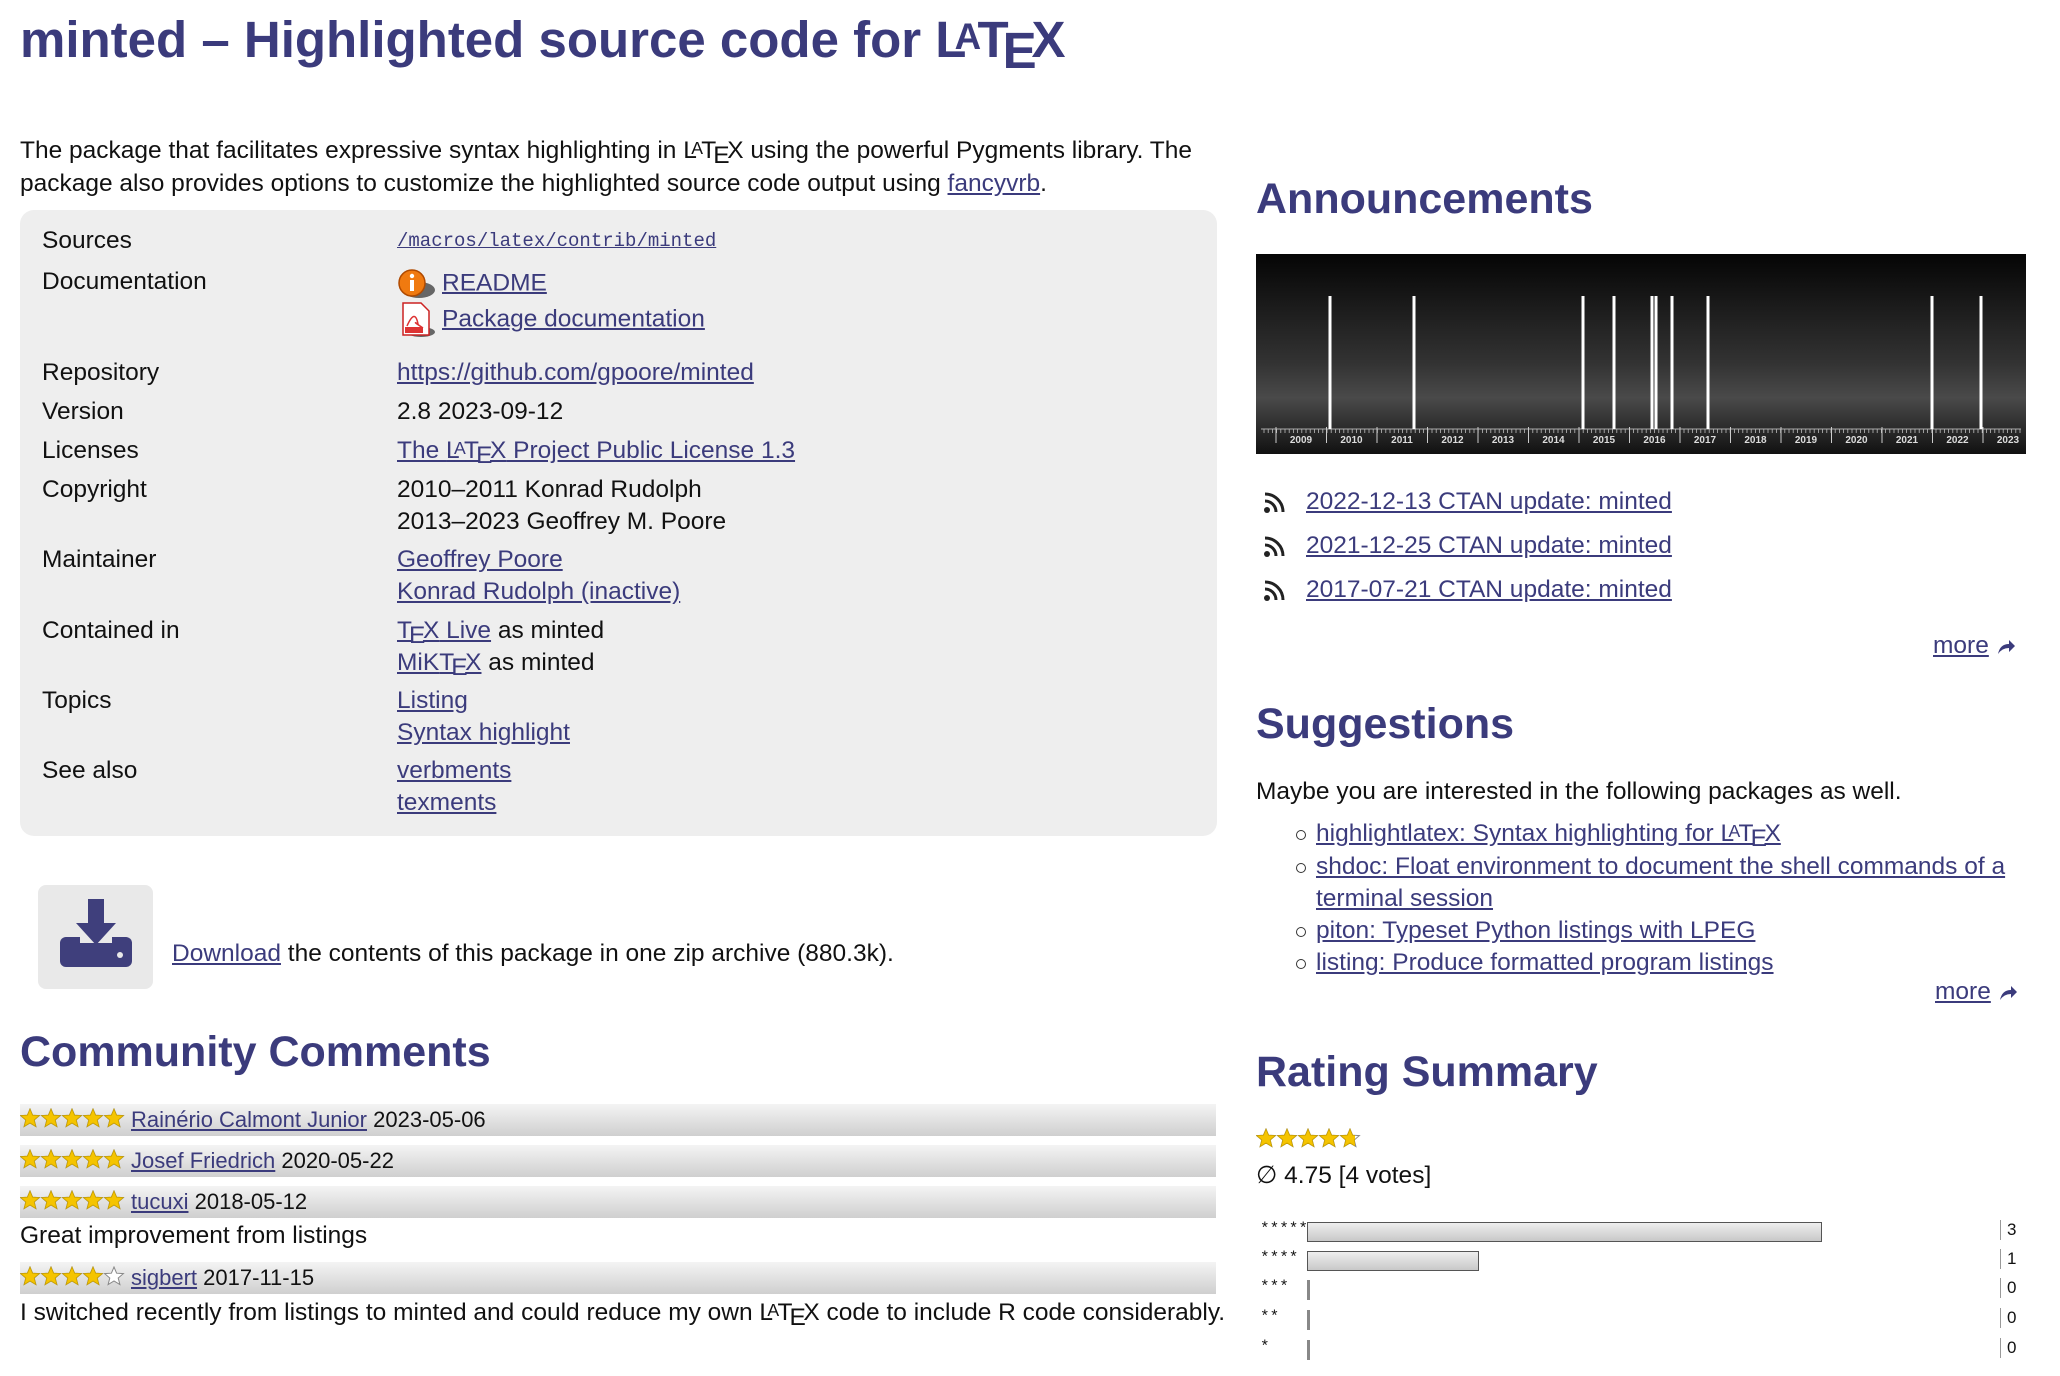 This screenshot has width=2060, height=1376. Describe the element at coordinates (255, 1052) in the screenshot. I see `comments-heading: Community Comments` at that location.